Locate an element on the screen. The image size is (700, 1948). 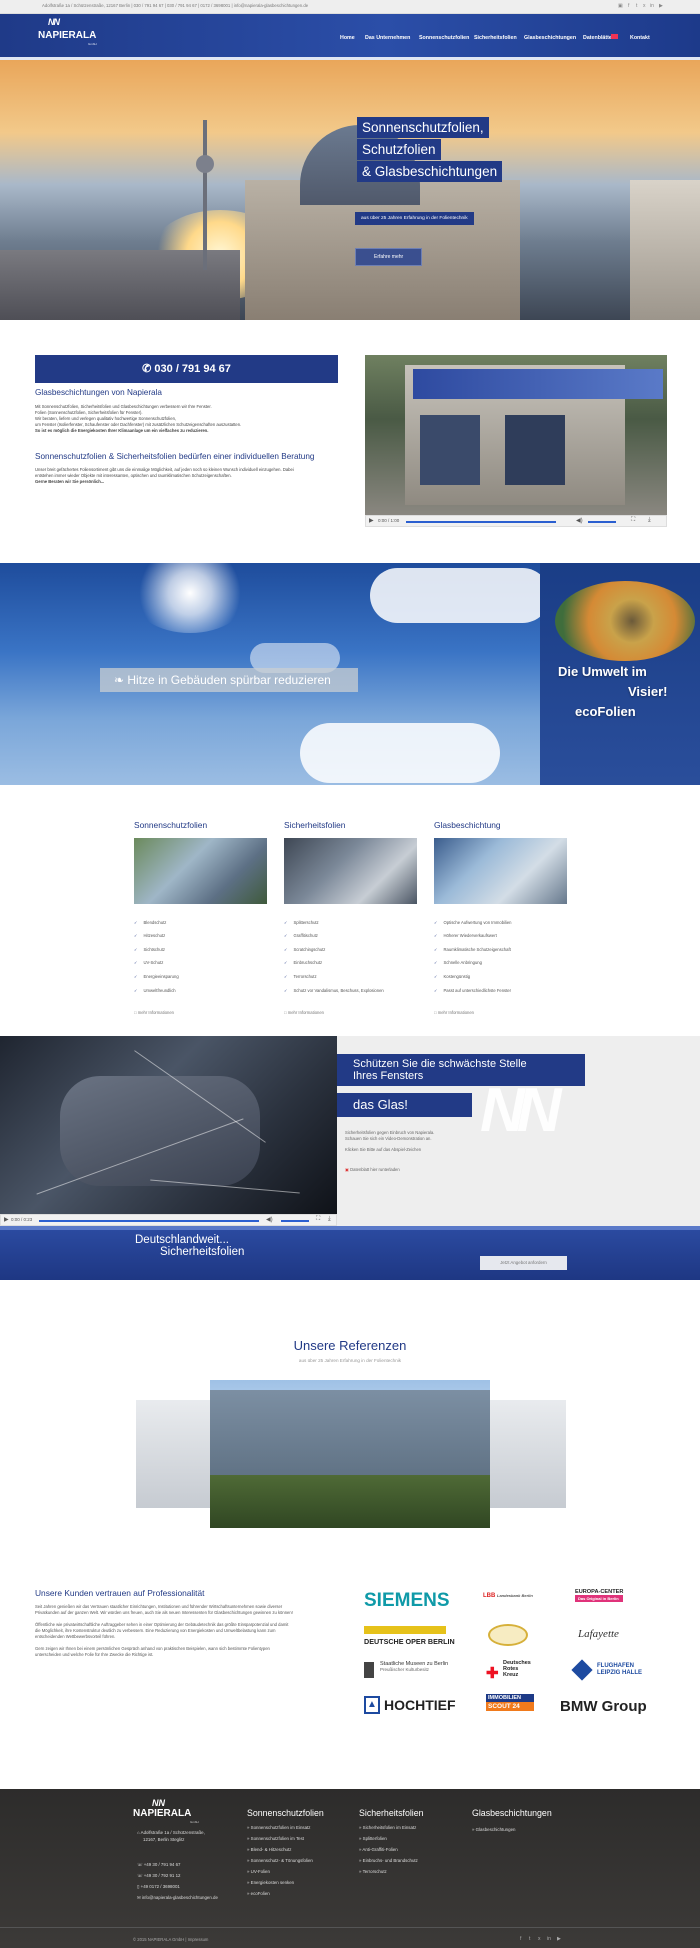
hero-line-3: & Glasbeschichtungen is located at coordinates (430, 171).